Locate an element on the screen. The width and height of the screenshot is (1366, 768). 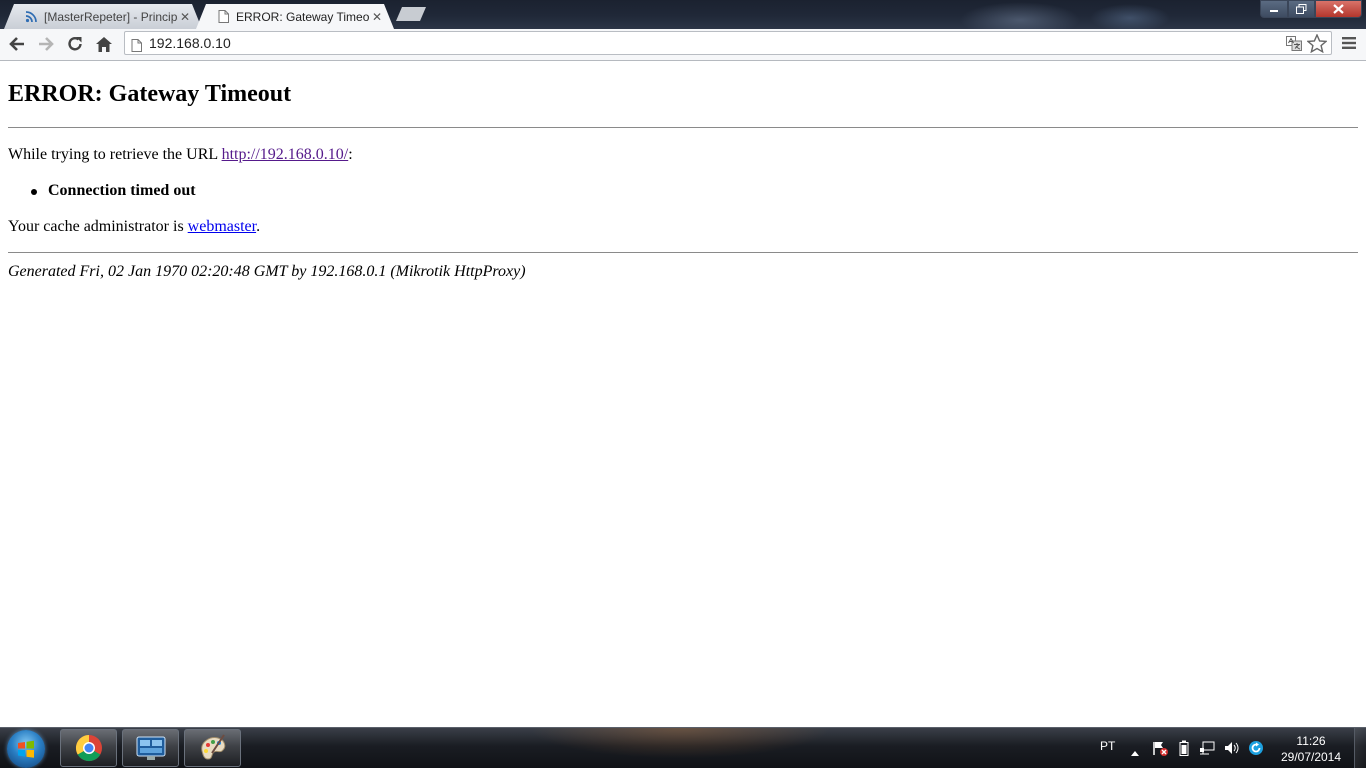
admin-prefix: Your cache administrator is is located at coordinates (98, 226).